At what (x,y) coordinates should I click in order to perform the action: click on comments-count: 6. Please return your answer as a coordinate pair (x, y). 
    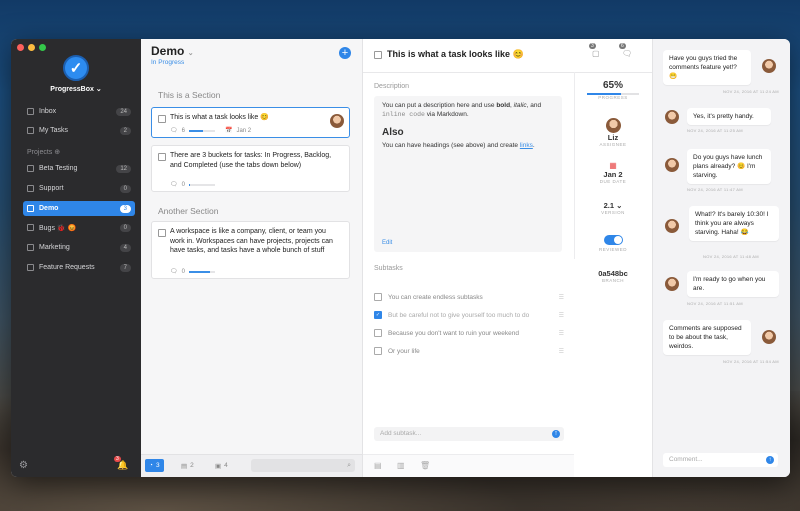
    Looking at the image, I should click on (622, 46).